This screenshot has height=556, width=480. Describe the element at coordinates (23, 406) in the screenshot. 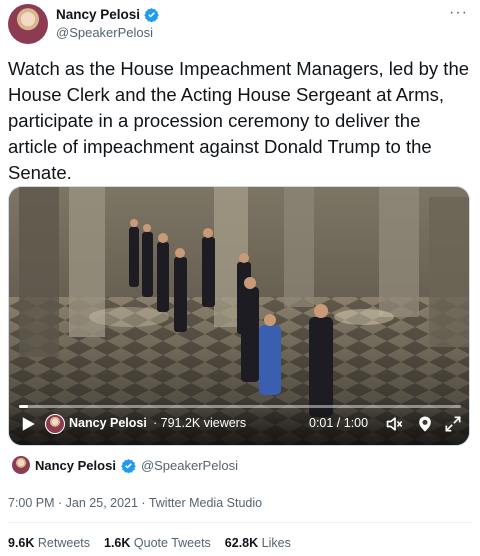

I see `progress-fill` at that location.